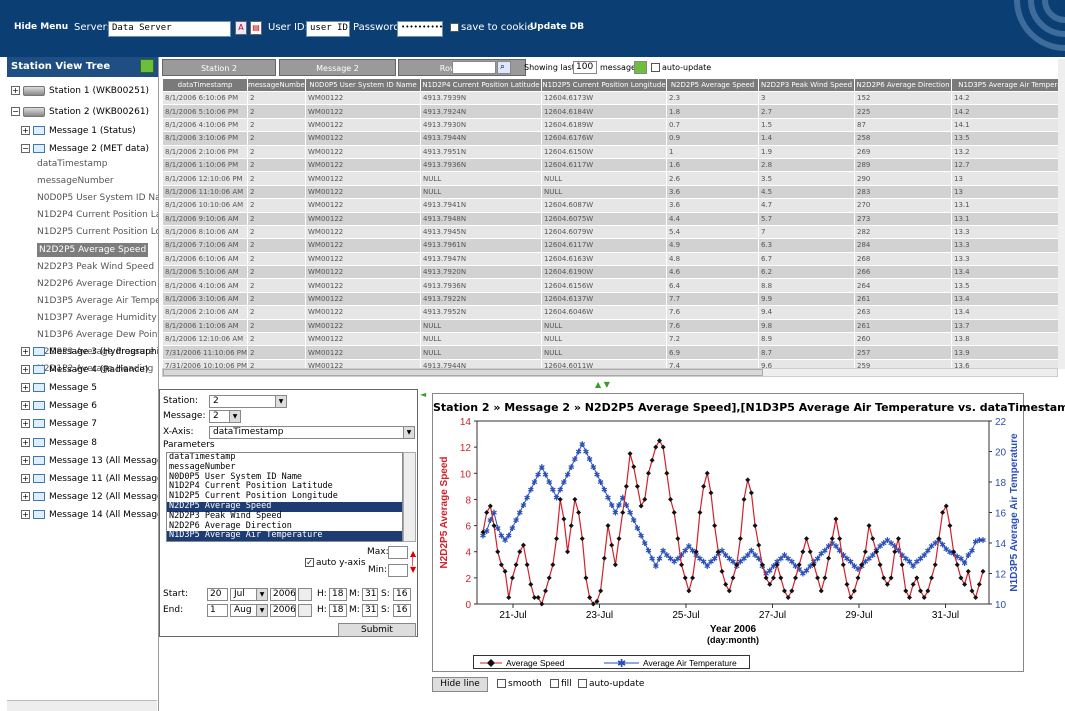 The image size is (1065, 711). I want to click on scroll-thumb, so click(463, 372).